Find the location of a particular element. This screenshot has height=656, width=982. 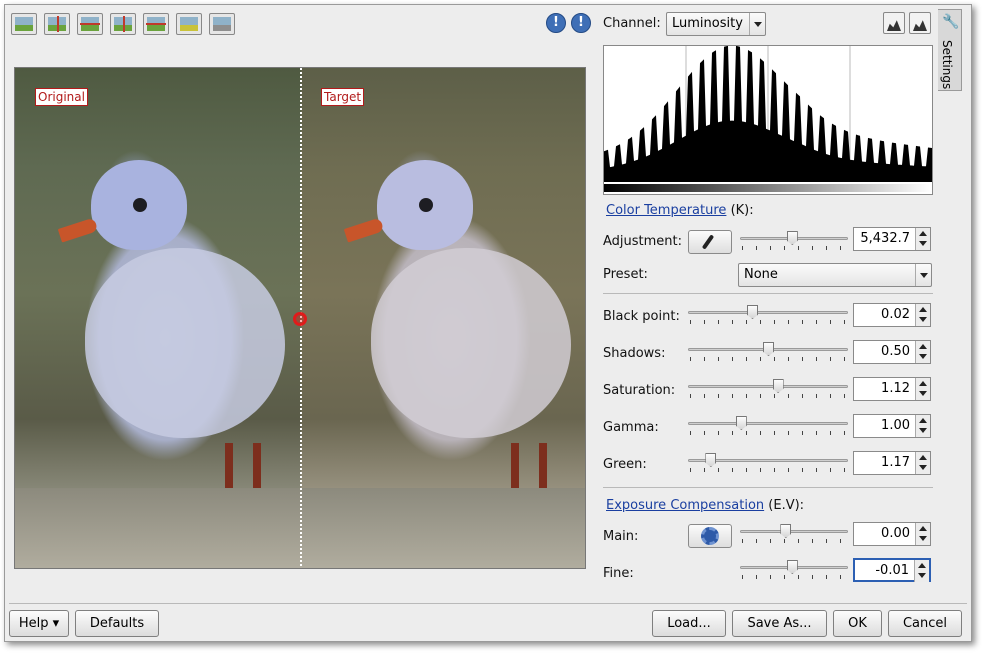

exposure-compensation-link: Exposure Compensation is located at coordinates (685, 505).